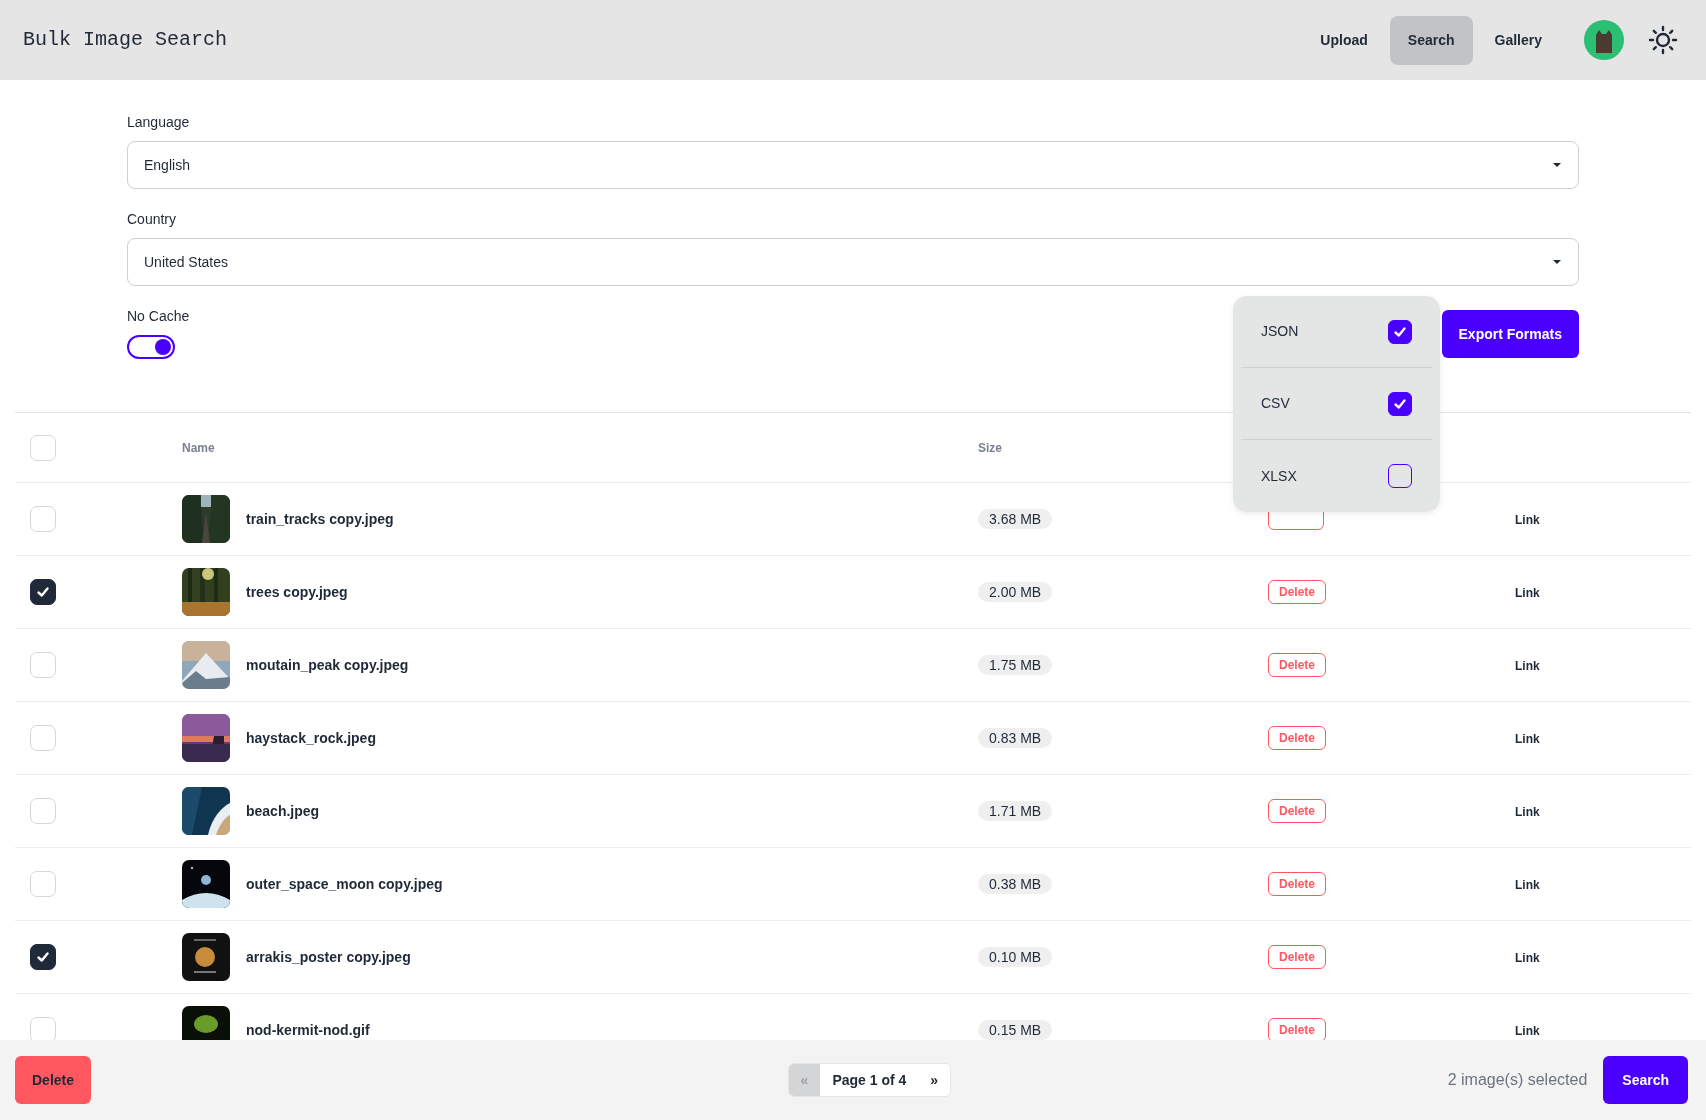 This screenshot has height=1120, width=1706. What do you see at coordinates (1015, 810) in the screenshot?
I see `file-size: 1.71 MB` at bounding box center [1015, 810].